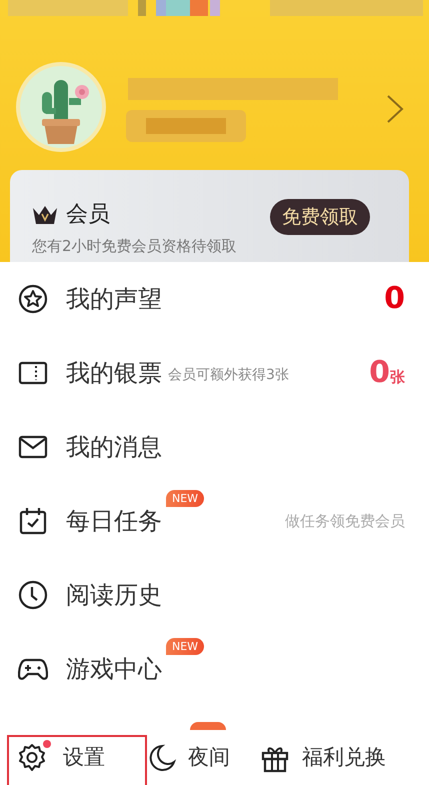 The width and height of the screenshot is (429, 785). Describe the element at coordinates (32, 757) in the screenshot. I see `settings-icon` at that location.